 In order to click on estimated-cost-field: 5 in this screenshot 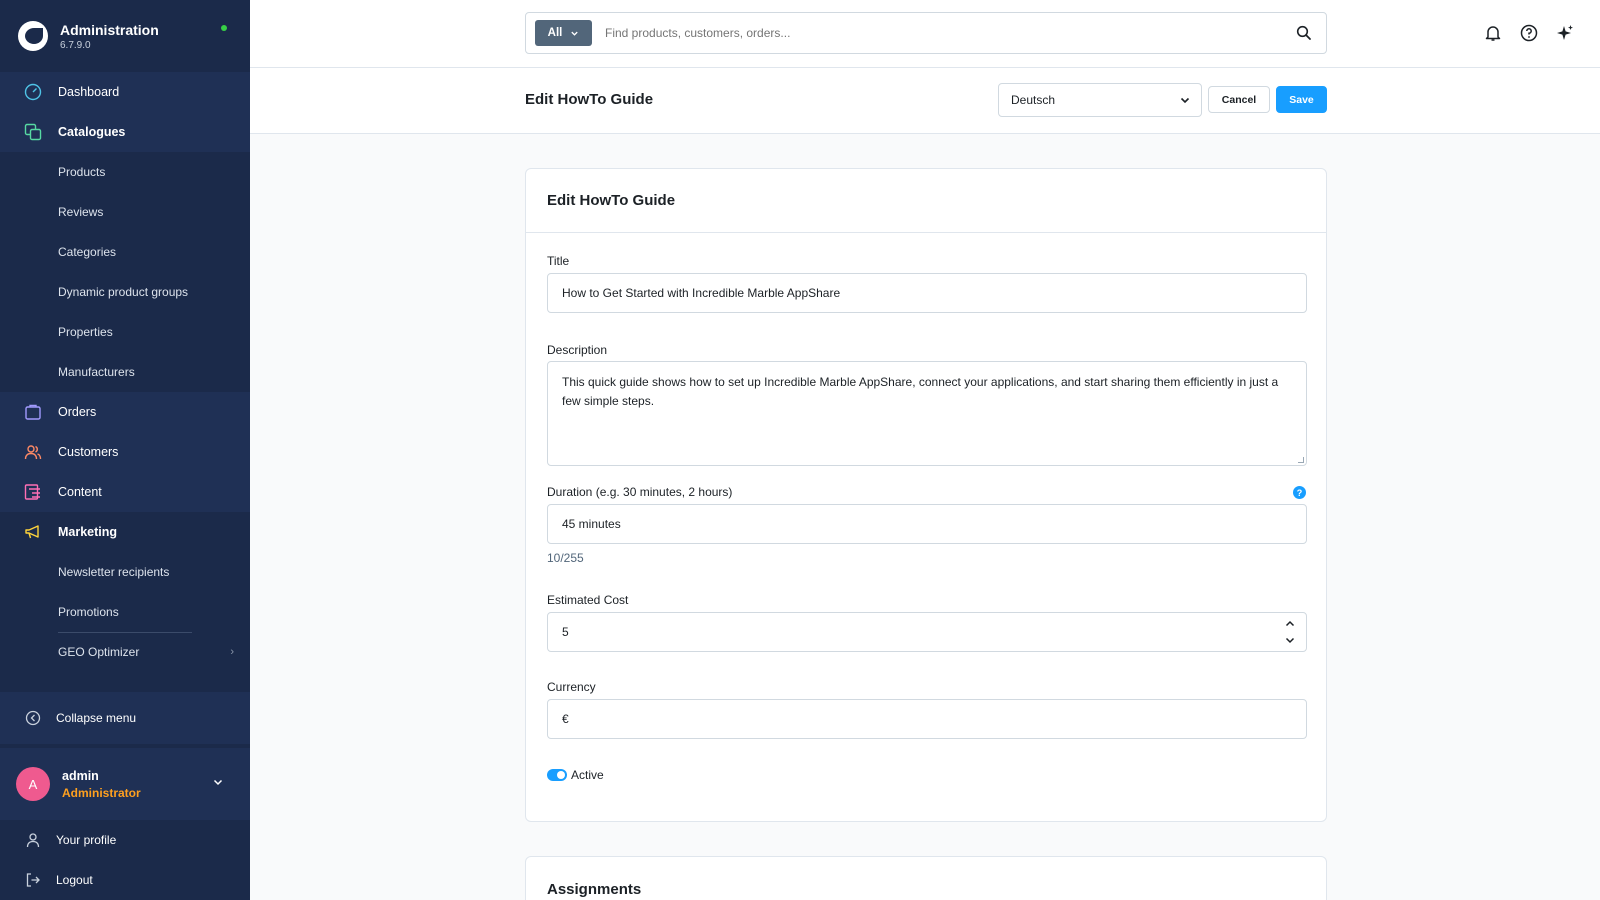, I will do `click(927, 632)`.